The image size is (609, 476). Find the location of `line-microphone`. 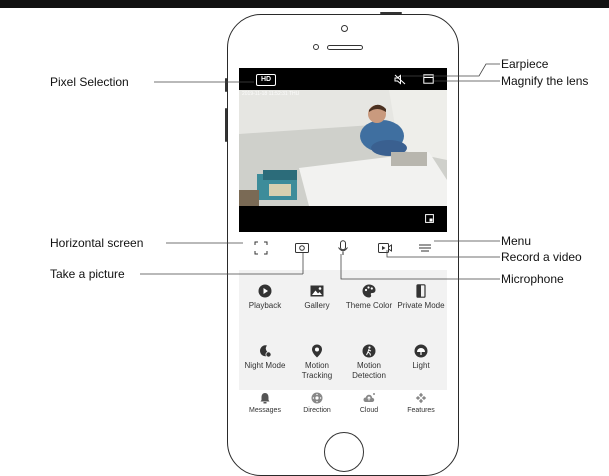

line-microphone is located at coordinates (420, 267).